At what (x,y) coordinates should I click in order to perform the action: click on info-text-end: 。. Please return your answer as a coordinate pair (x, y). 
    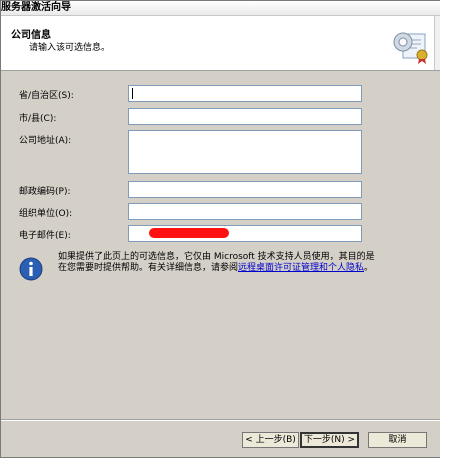
    Looking at the image, I should click on (369, 268).